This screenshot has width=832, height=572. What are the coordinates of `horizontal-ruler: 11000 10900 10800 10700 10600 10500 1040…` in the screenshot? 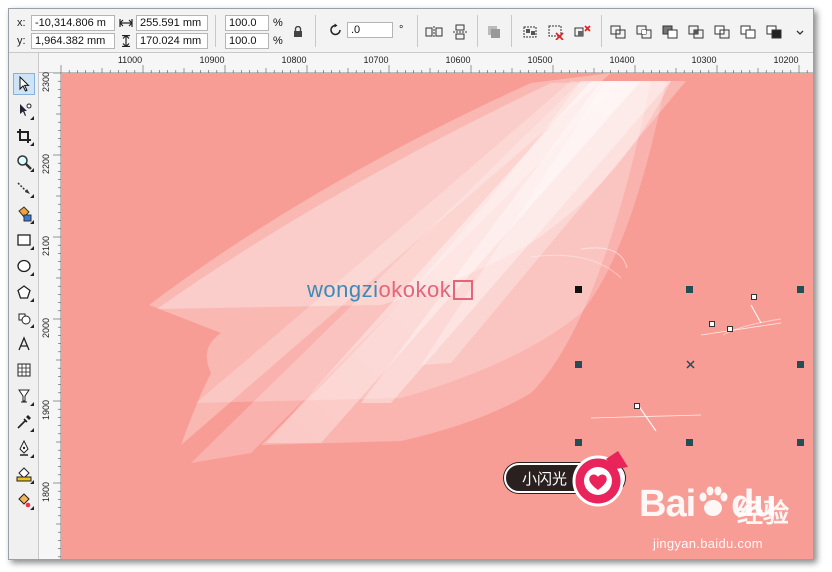 It's located at (426, 63).